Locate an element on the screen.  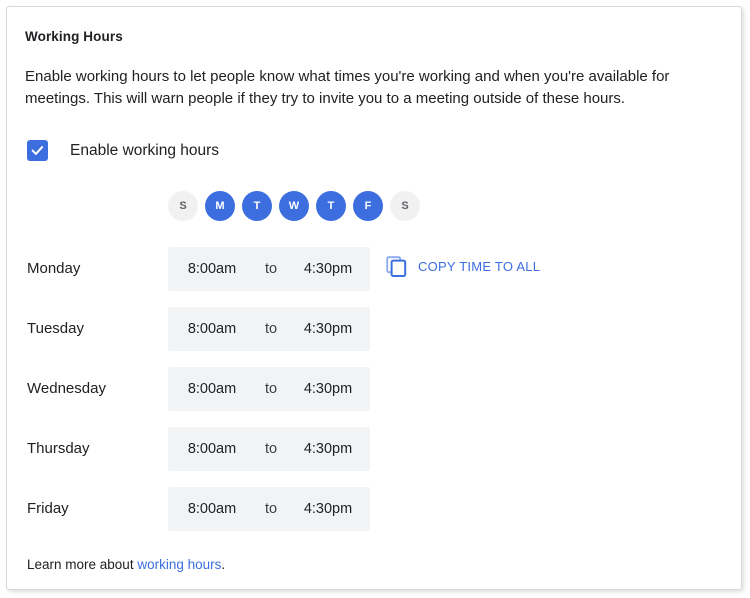
checkmark-icon is located at coordinates (37, 150).